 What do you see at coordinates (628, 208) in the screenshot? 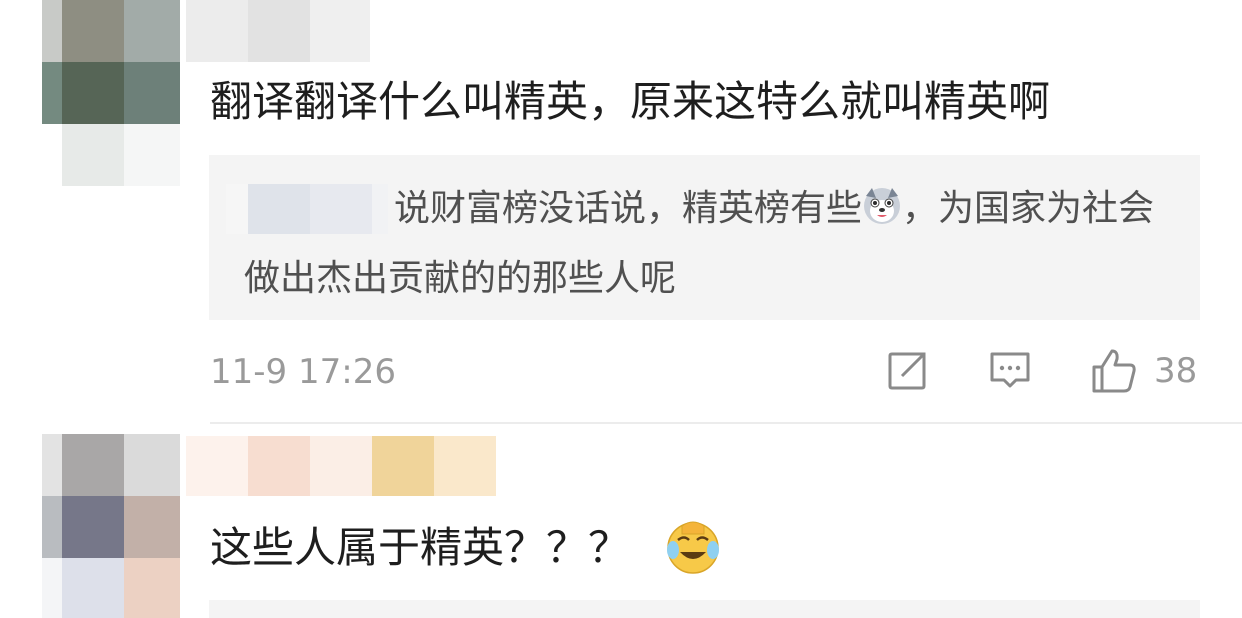
I see `quoted-text-part1: 说财富榜没话说，精英榜有些` at bounding box center [628, 208].